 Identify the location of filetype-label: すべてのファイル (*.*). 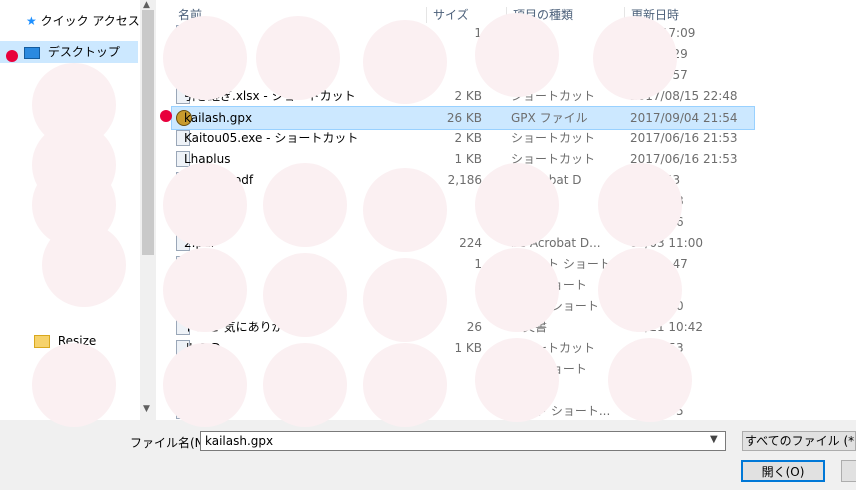
(800, 441).